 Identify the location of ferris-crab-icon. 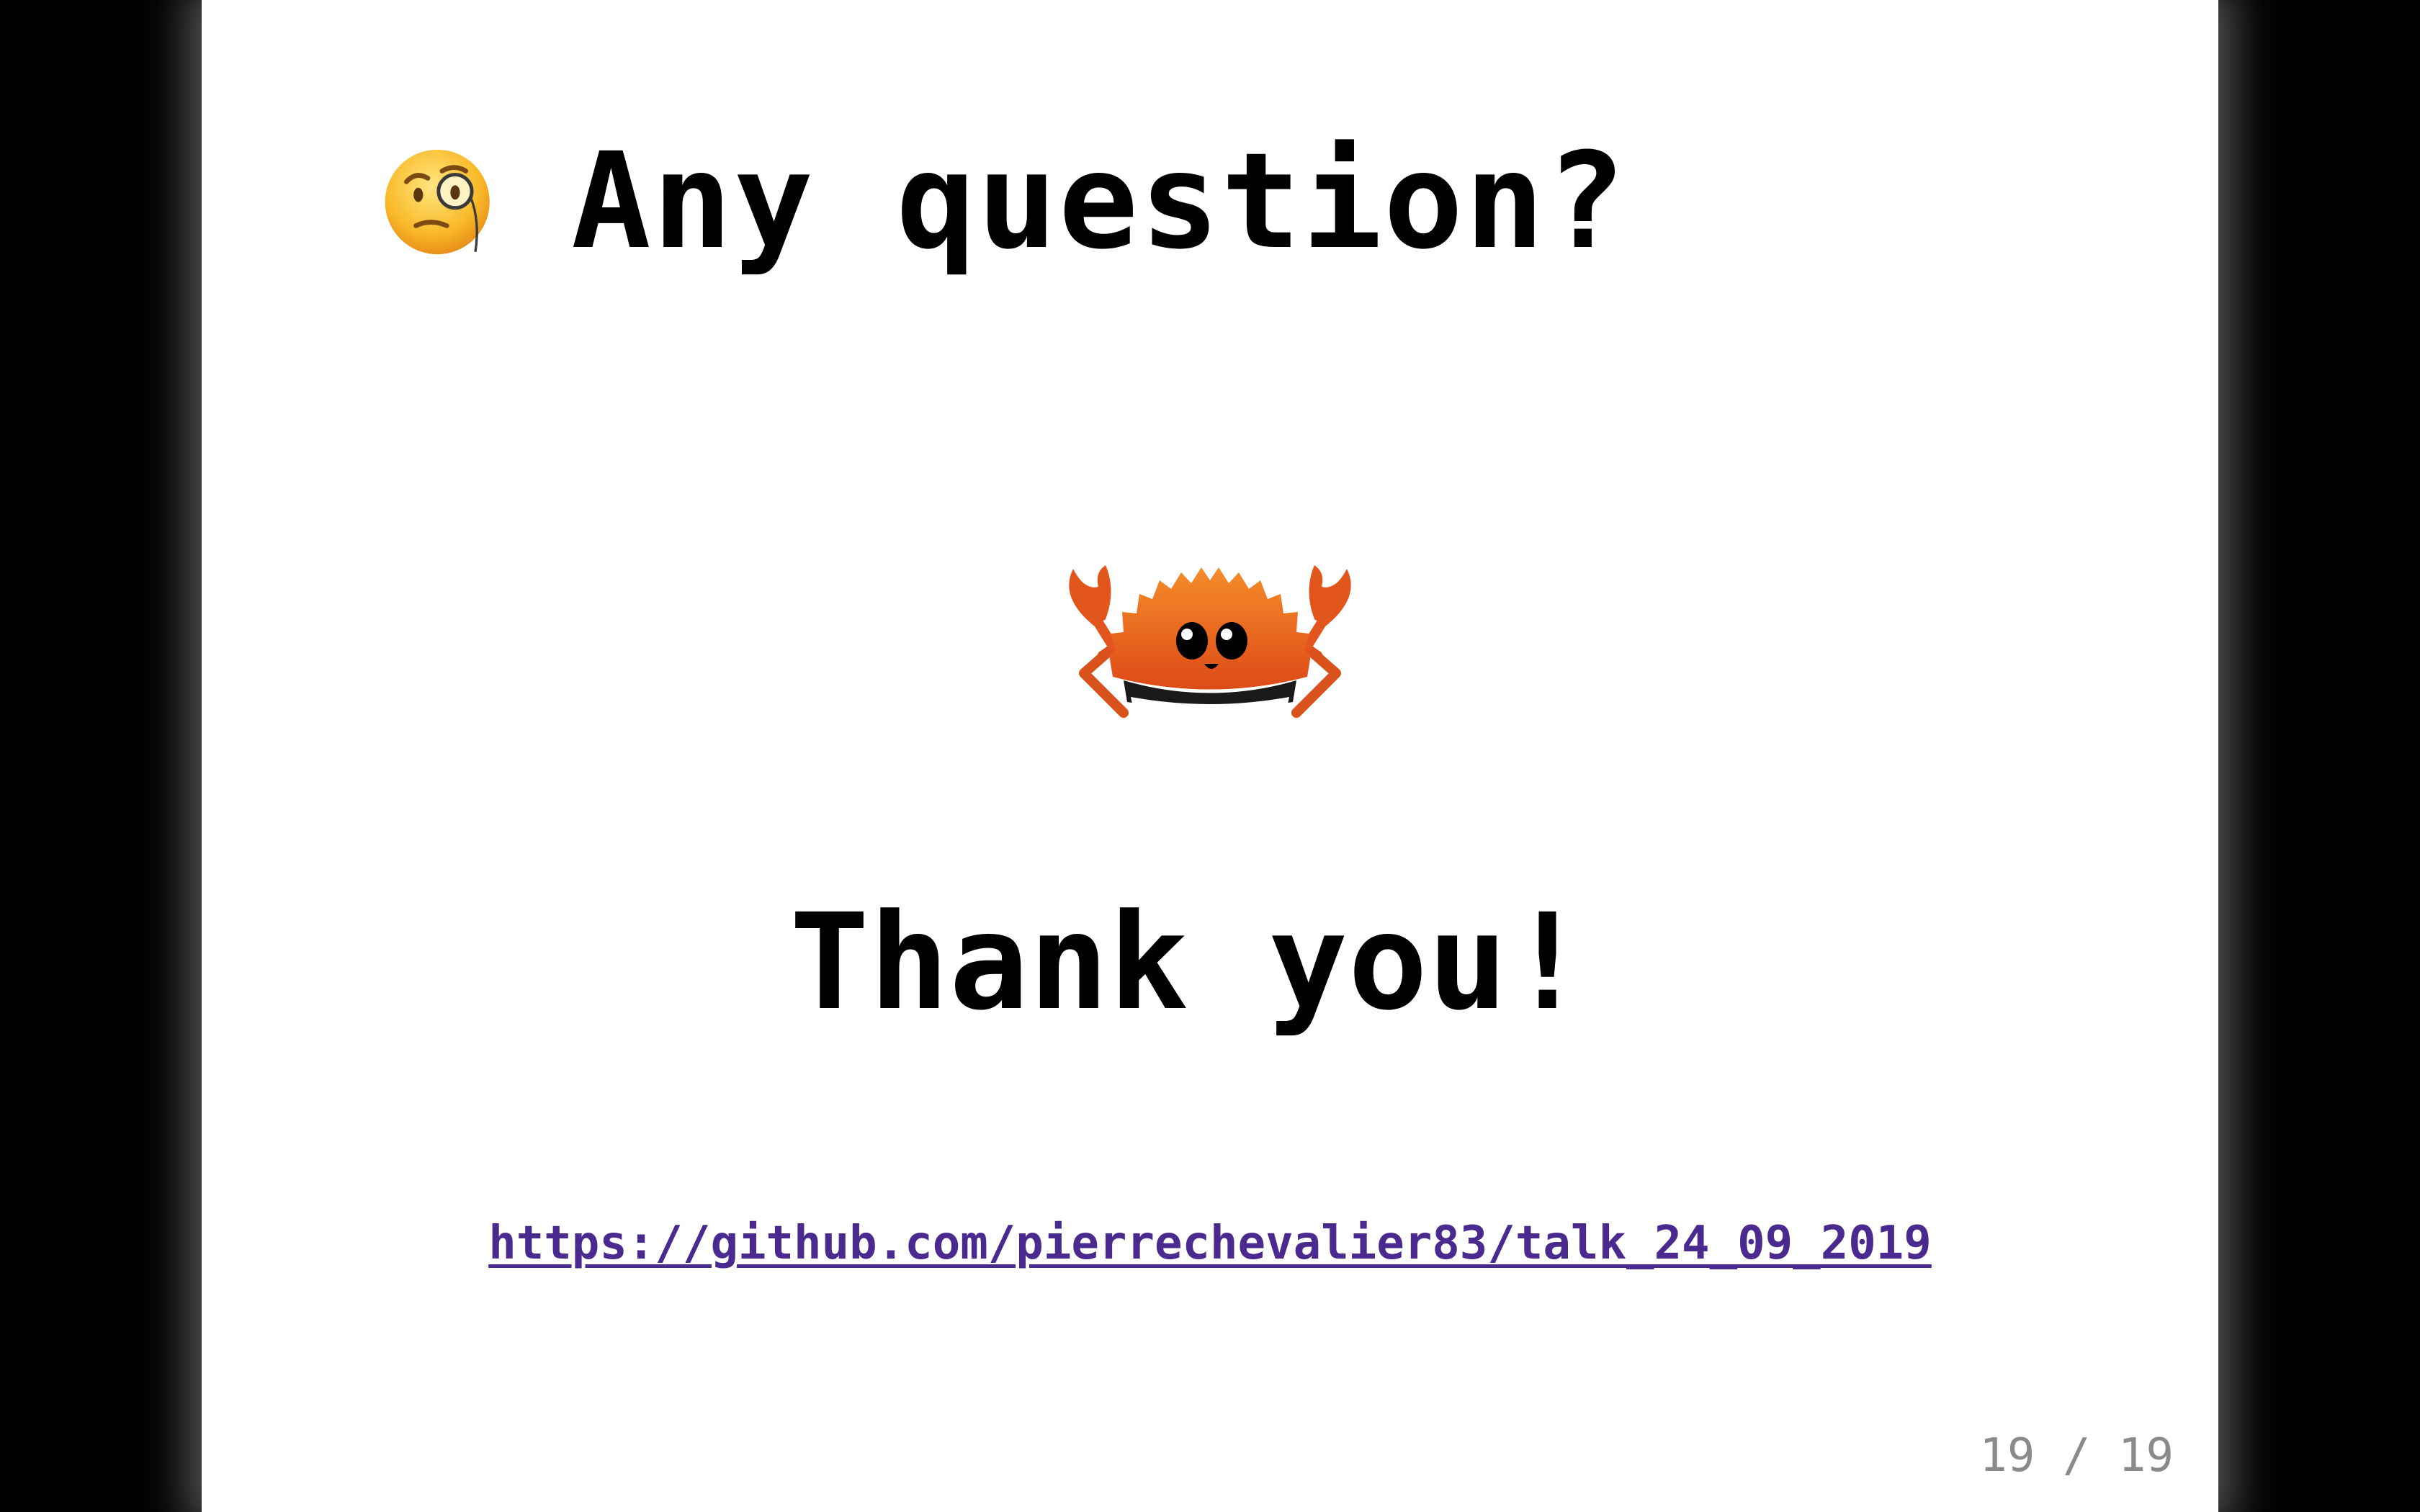
(1210, 641).